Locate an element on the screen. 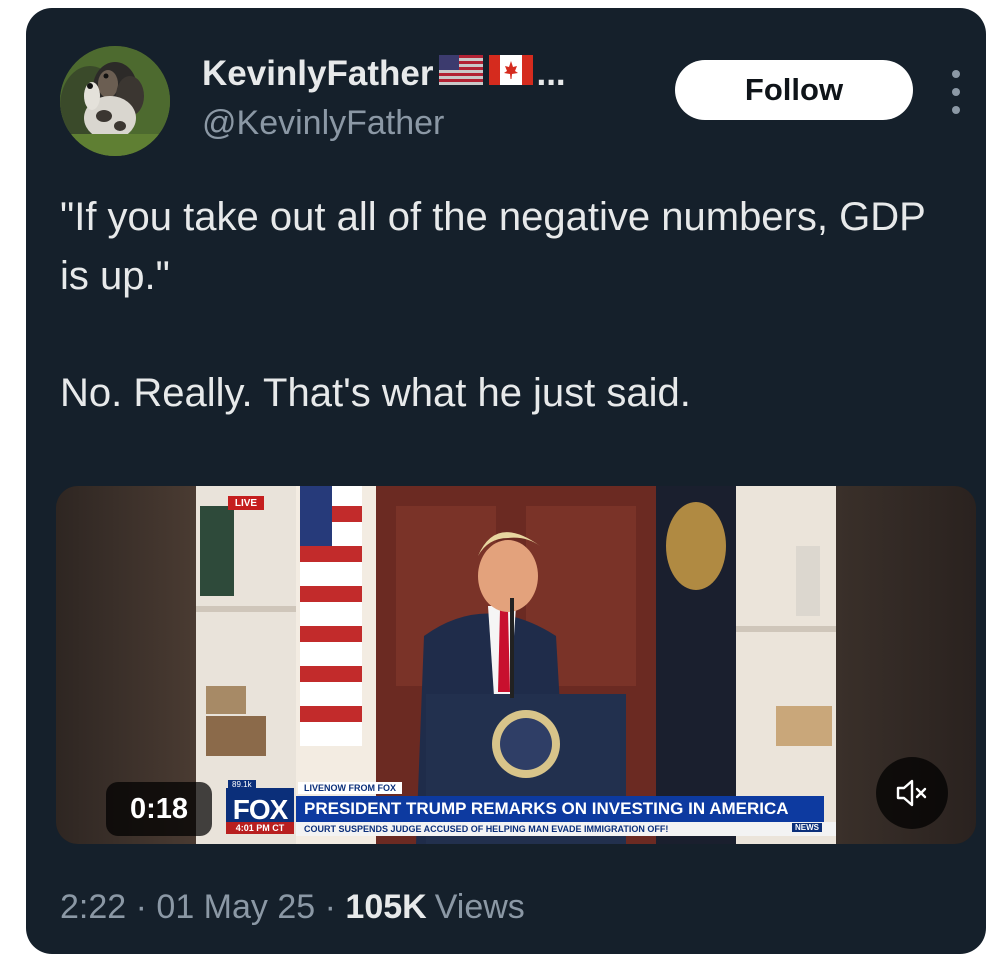 The height and width of the screenshot is (964, 1000). author-display-name: KevinlyFather is located at coordinates (317, 74).